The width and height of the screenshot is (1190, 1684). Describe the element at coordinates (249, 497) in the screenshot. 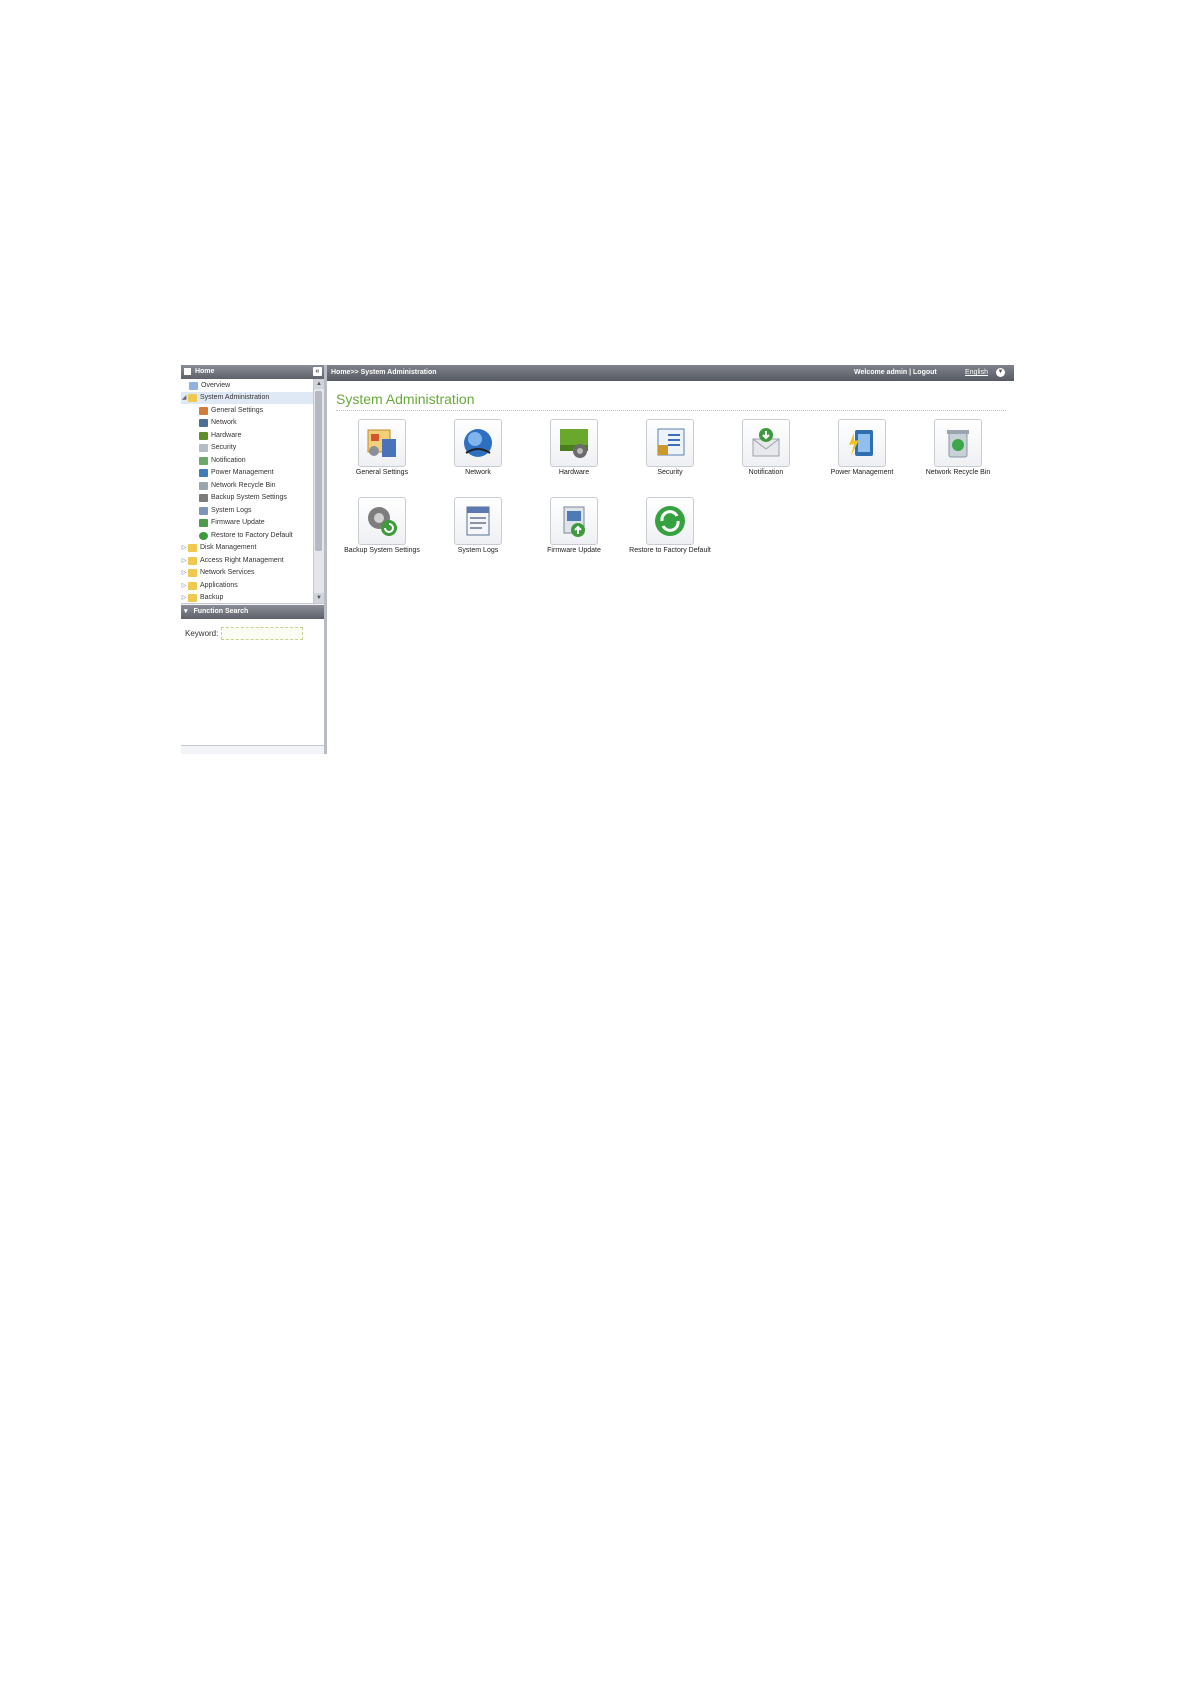

I see `tree-item-label: Backup System Settings` at that location.